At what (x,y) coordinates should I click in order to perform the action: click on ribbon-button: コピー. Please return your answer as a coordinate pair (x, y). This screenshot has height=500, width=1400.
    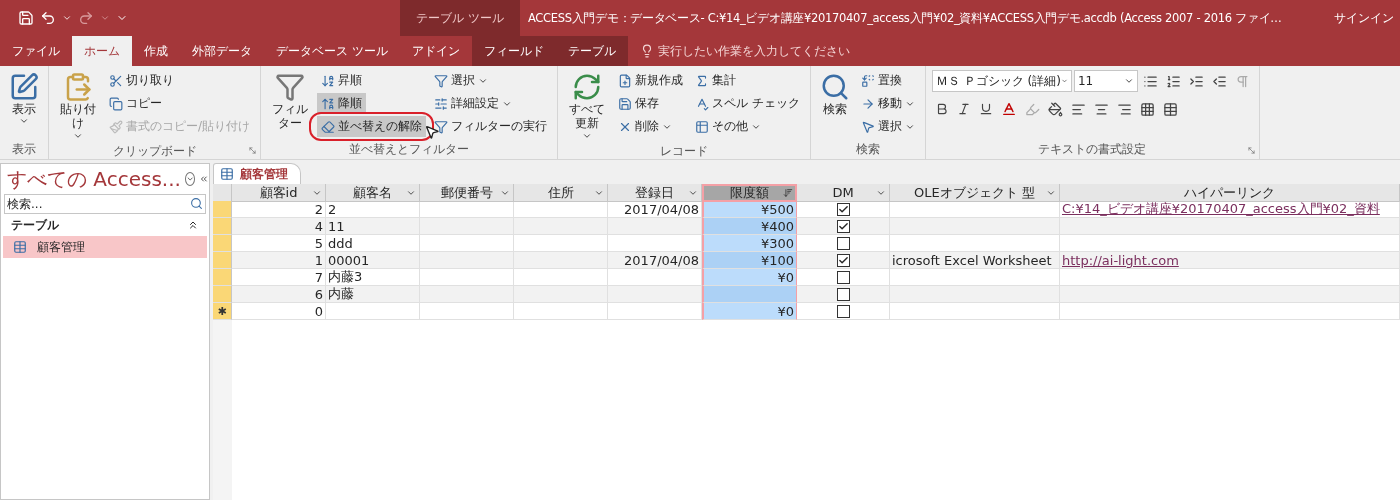
    Looking at the image, I should click on (135, 103).